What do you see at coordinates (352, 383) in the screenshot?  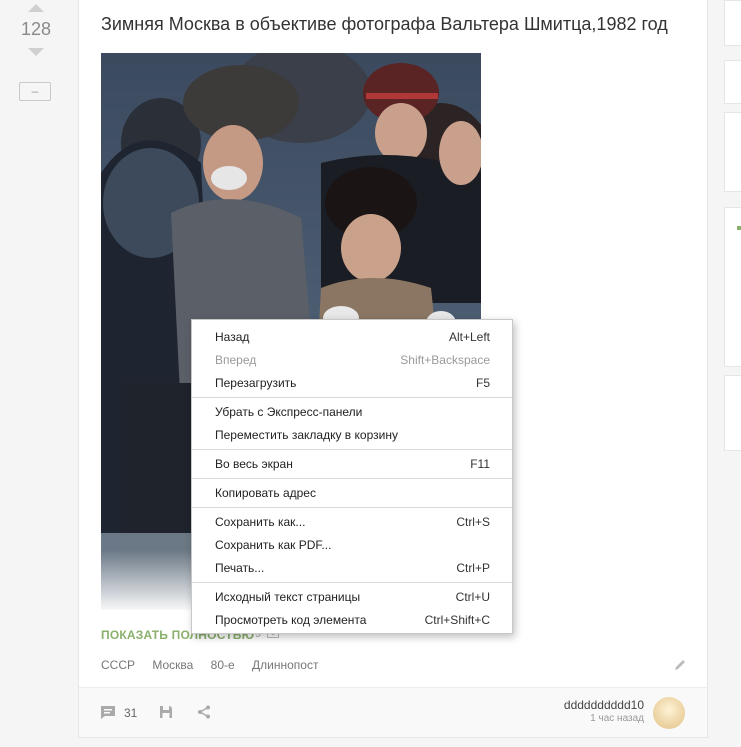 I see `menu-item: Перезагрузить F5` at bounding box center [352, 383].